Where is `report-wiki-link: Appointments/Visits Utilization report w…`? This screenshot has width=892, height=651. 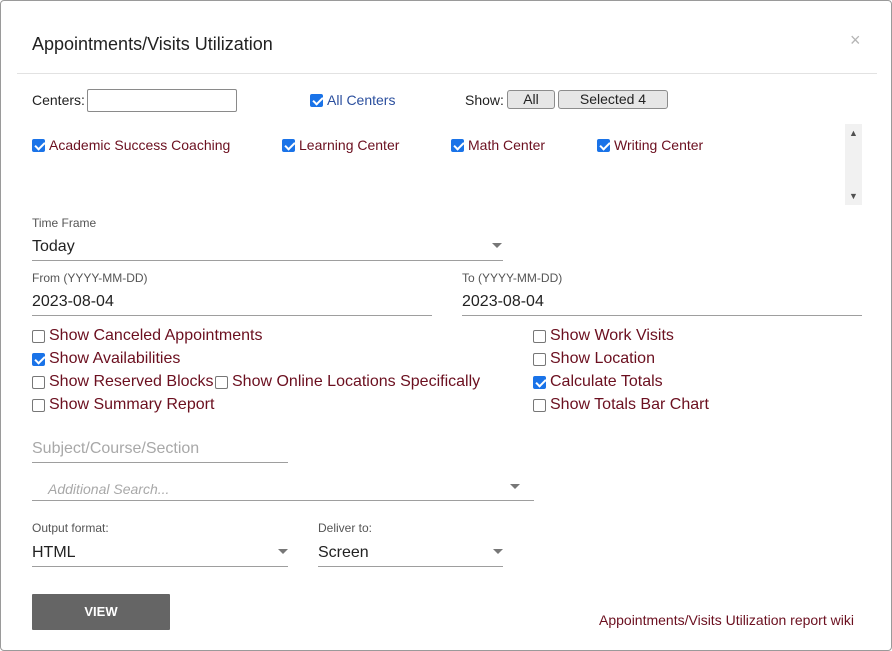
report-wiki-link: Appointments/Visits Utilization report w… is located at coordinates (726, 620).